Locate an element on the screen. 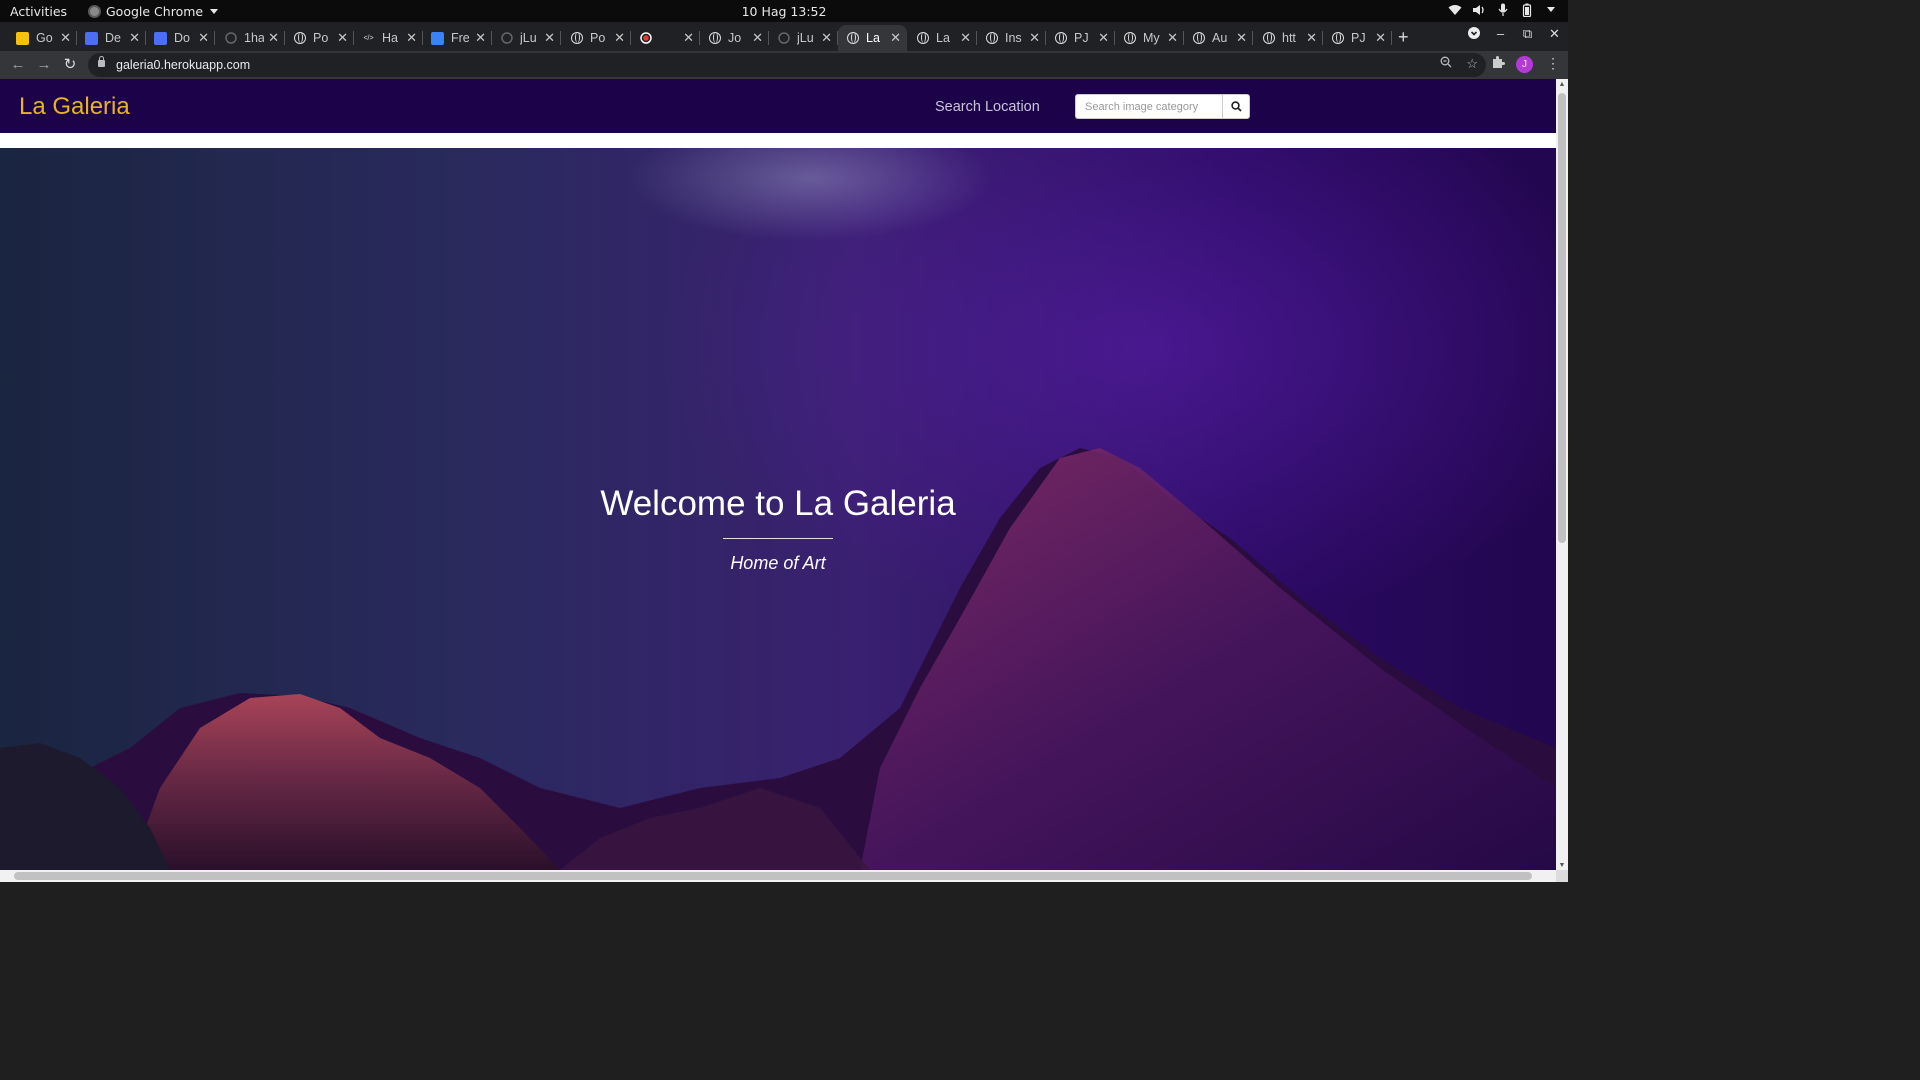  horizontal-scroll-thumb is located at coordinates (773, 876).